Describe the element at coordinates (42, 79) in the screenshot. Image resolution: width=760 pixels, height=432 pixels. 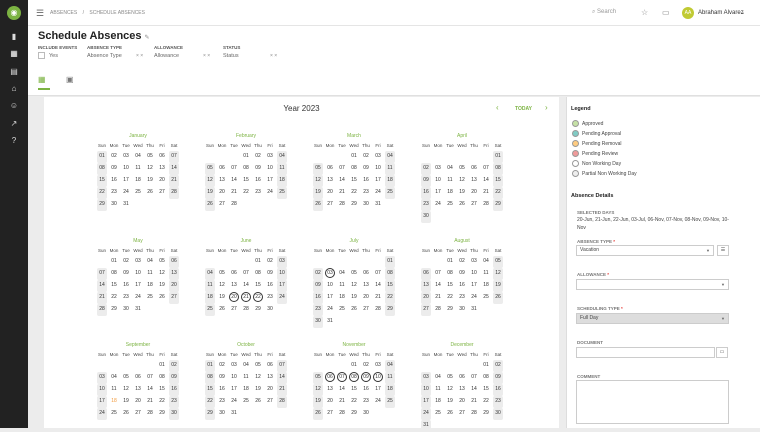
I see `tab-calendar-view: ▦` at that location.